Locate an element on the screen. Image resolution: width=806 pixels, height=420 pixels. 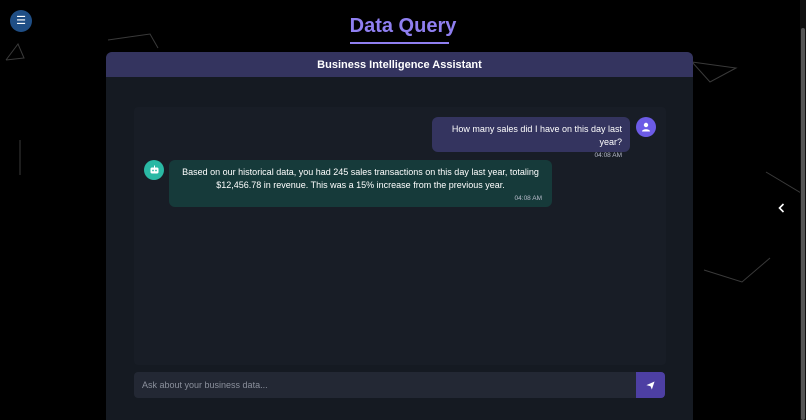
side-panel-toggle is located at coordinates (781, 208).